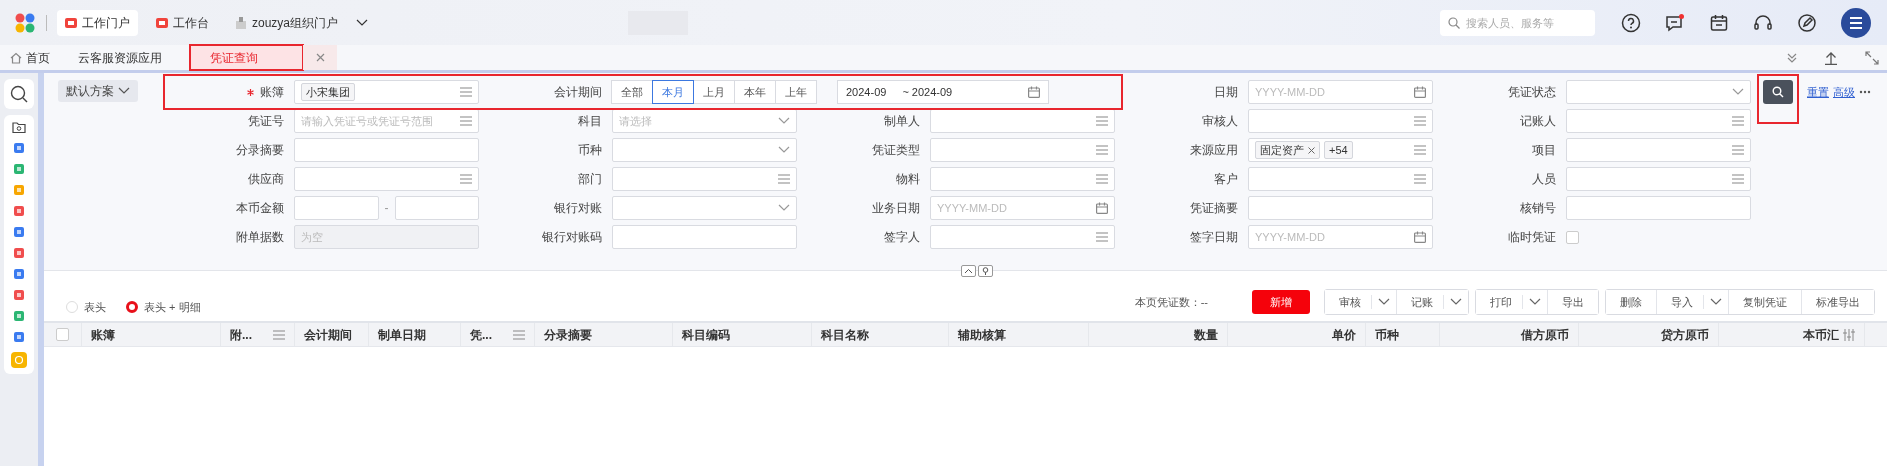  Describe the element at coordinates (1296, 334) in the screenshot. I see `column-header: 单价` at that location.